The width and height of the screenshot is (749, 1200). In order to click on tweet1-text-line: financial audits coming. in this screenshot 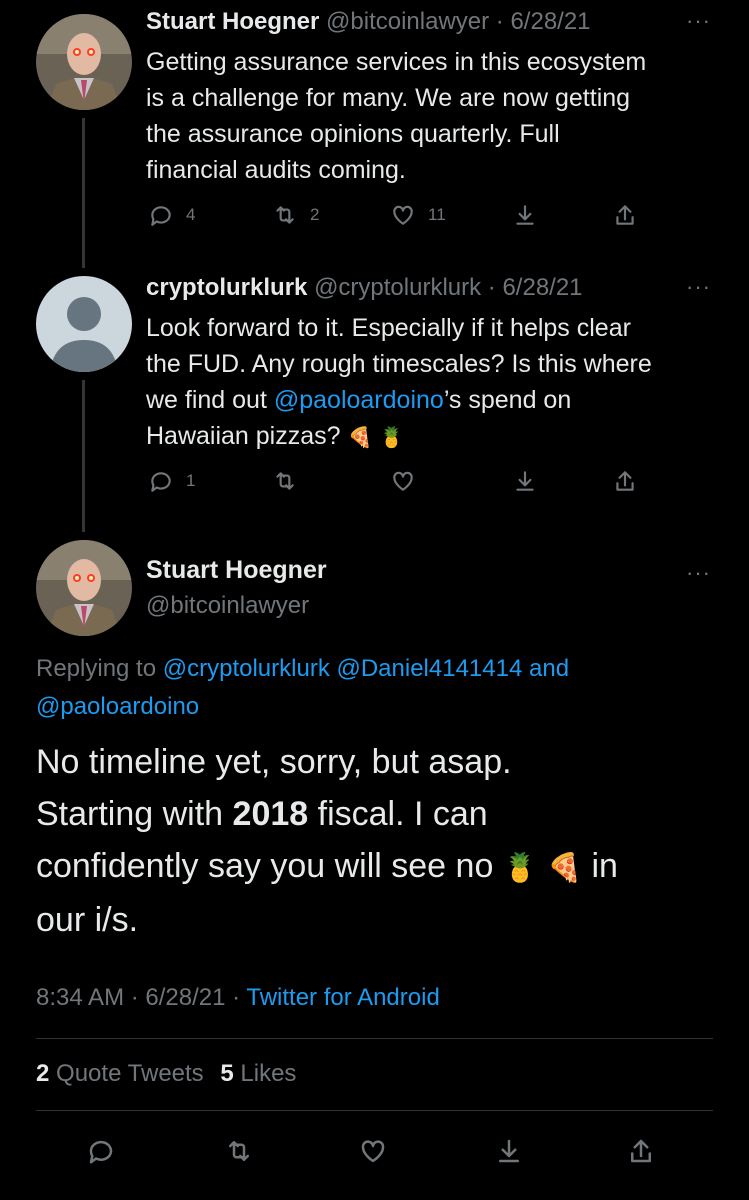, I will do `click(276, 170)`.